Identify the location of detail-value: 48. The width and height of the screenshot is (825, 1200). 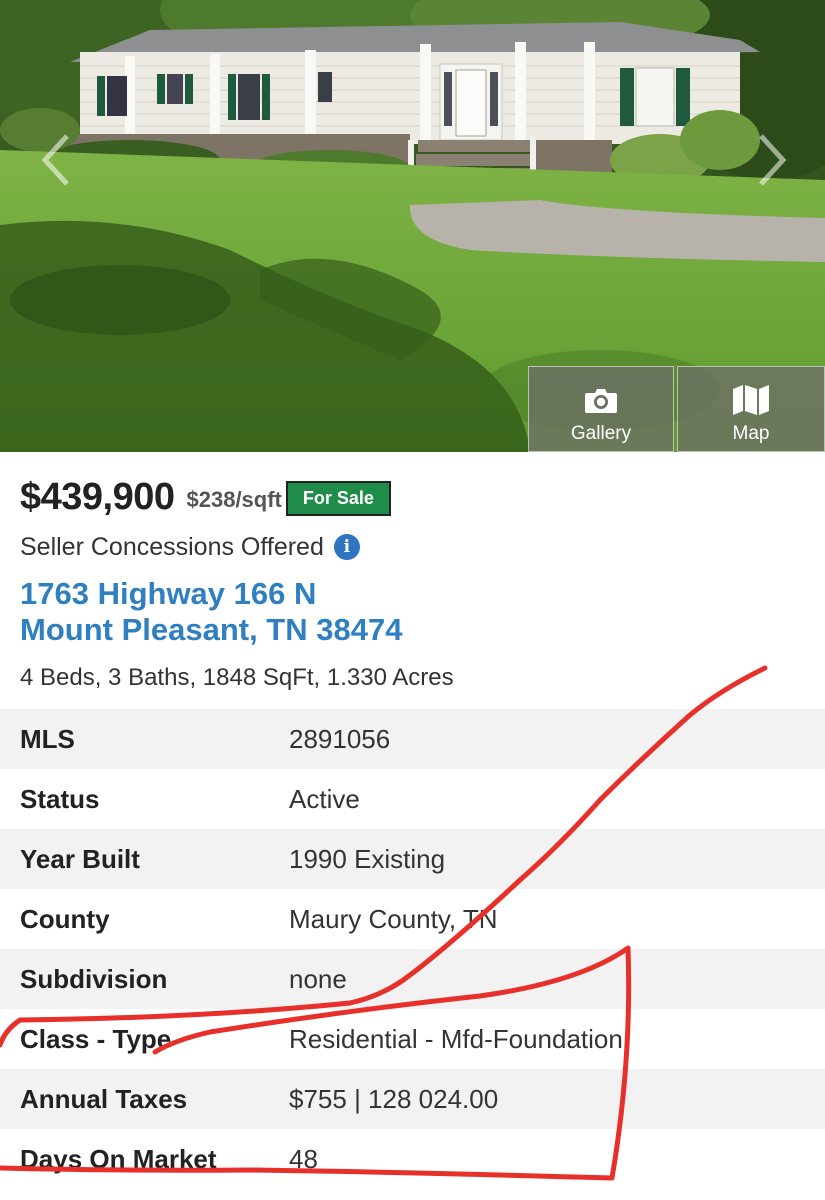
(303, 1158).